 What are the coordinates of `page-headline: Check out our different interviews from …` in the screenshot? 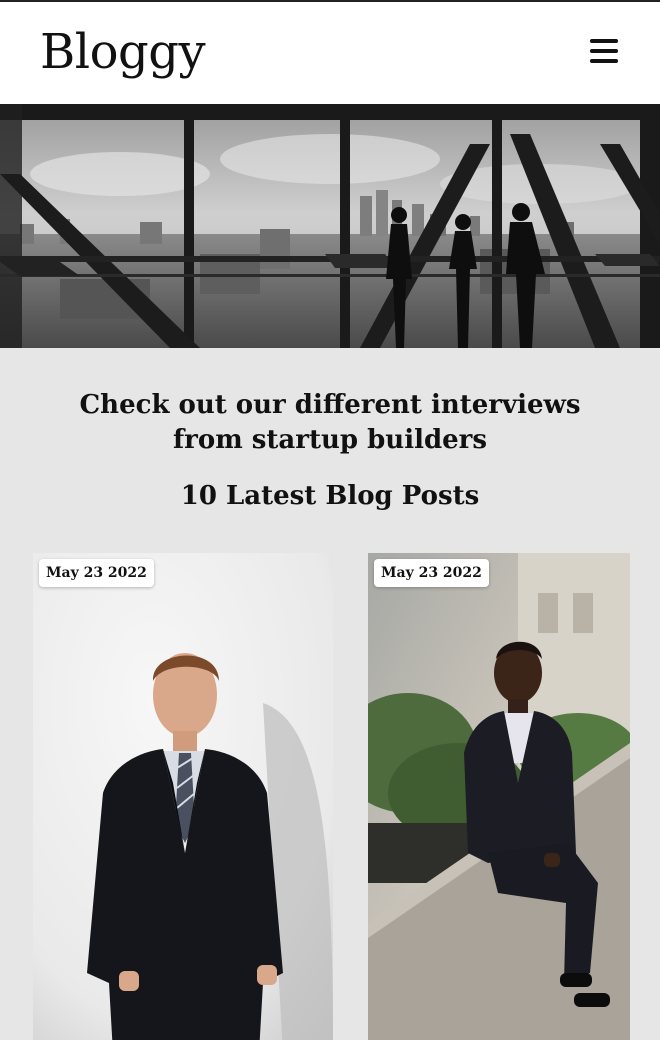 It's located at (330, 422).